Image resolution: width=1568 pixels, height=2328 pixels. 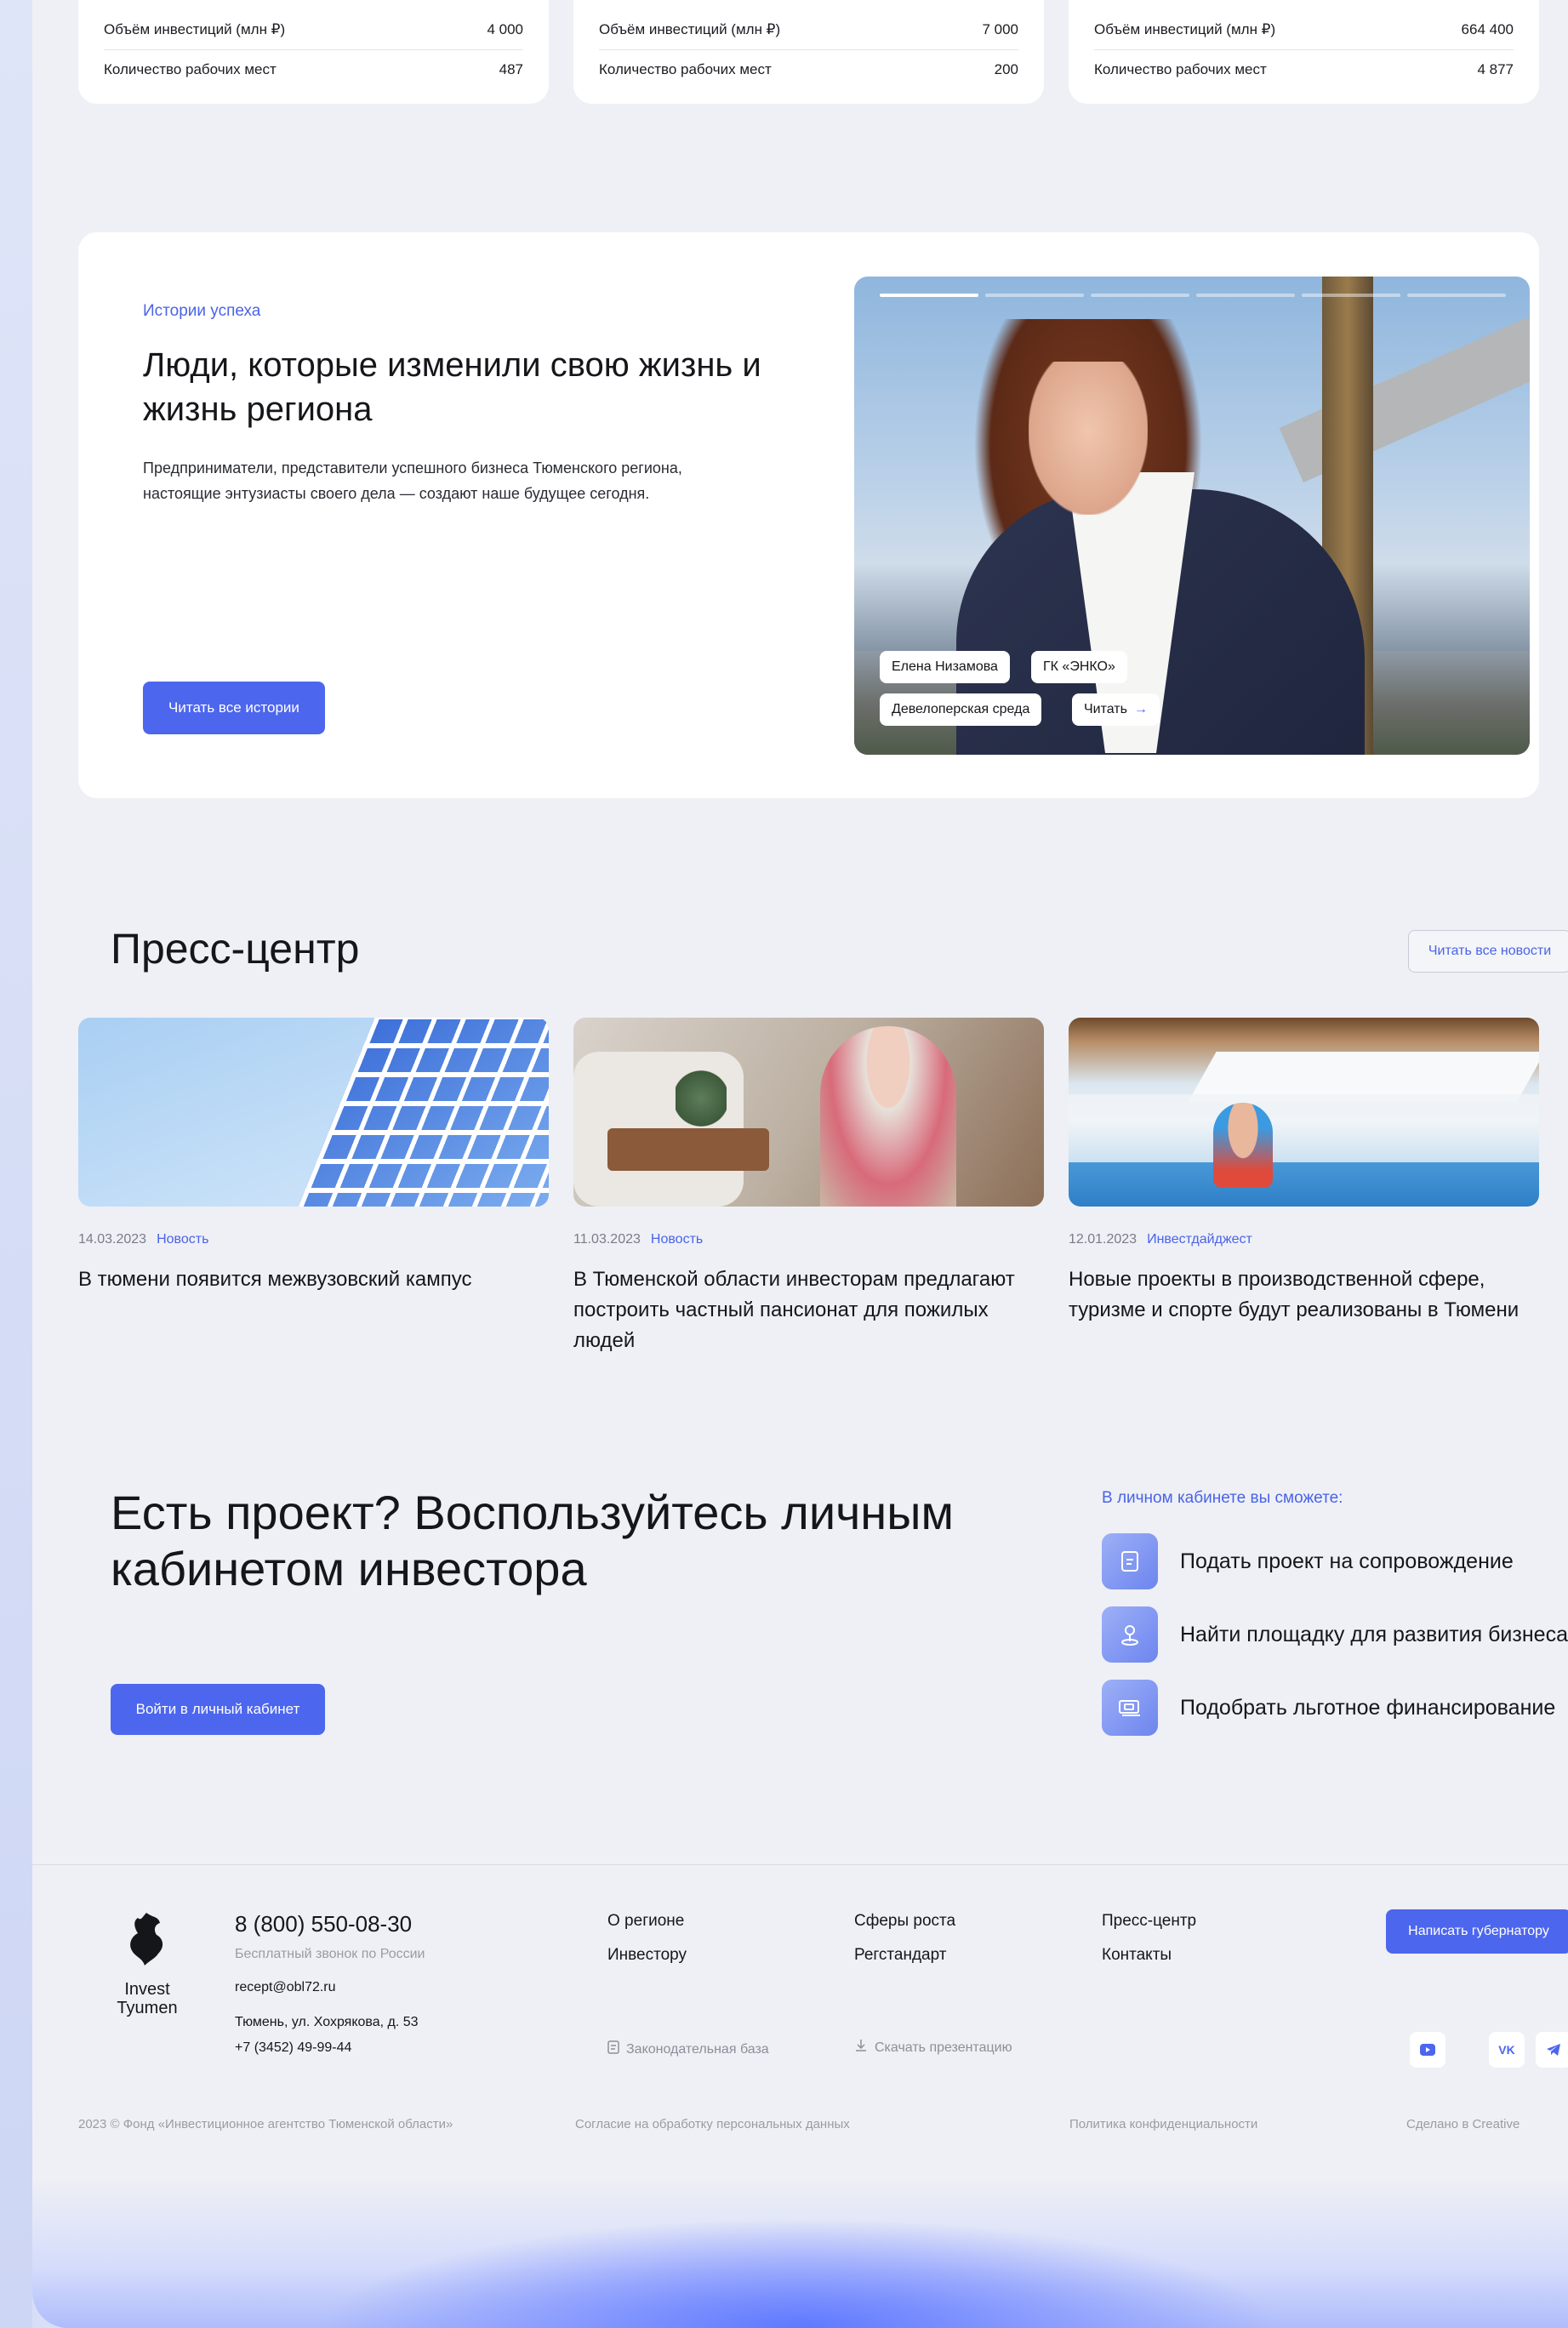 I want to click on cabinet-feature: Подать проект на сопровождение, so click(x=1308, y=1561).